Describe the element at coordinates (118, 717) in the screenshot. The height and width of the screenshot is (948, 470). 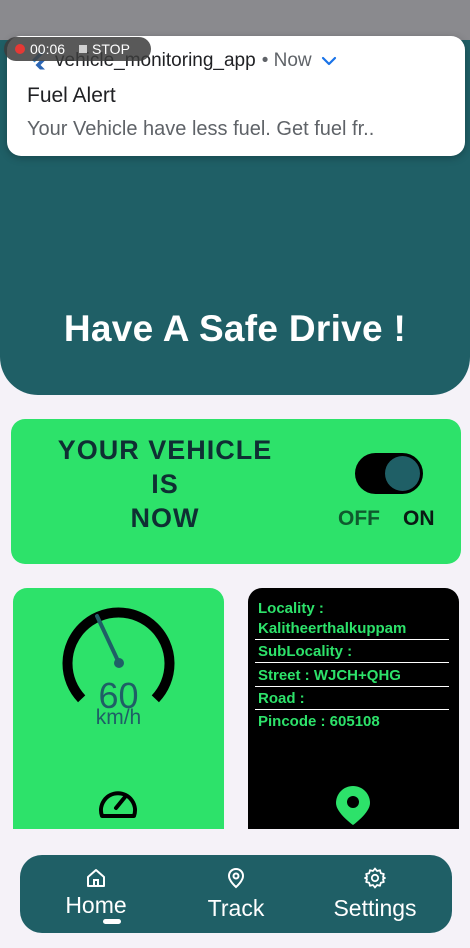
I see `speed-unit: km/h` at that location.